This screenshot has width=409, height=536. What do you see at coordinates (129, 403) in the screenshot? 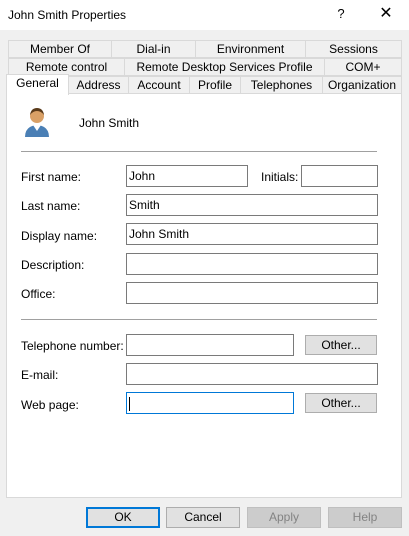
I see `text-caret` at bounding box center [129, 403].